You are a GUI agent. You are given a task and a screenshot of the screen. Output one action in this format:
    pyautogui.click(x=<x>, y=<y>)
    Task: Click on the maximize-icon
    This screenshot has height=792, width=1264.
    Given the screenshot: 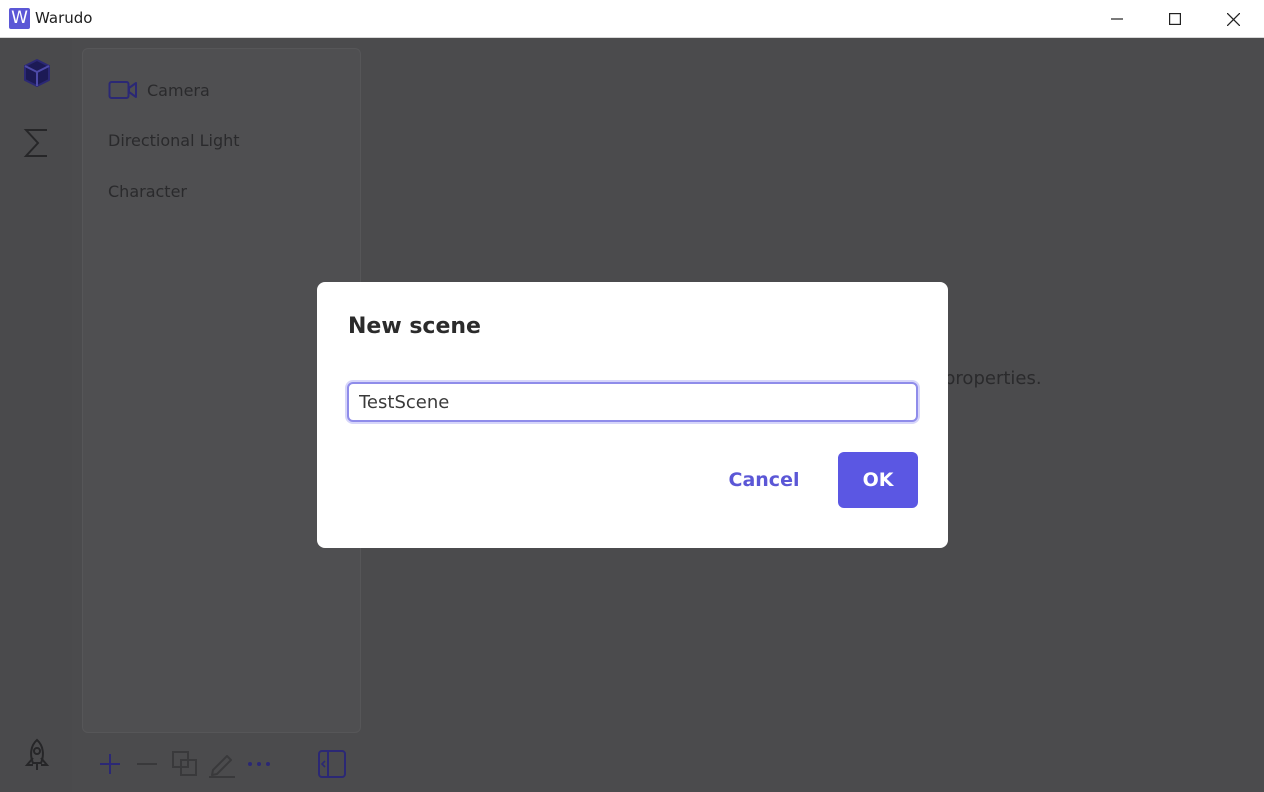 What is the action you would take?
    pyautogui.click(x=1175, y=19)
    